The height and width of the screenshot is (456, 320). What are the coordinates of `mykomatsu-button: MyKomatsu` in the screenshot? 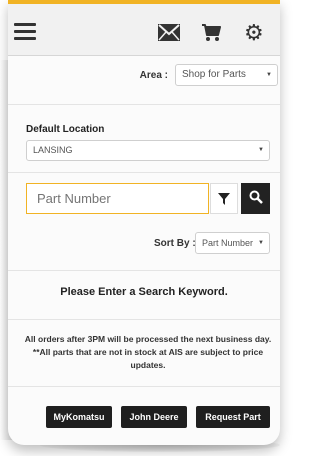 It's located at (79, 417).